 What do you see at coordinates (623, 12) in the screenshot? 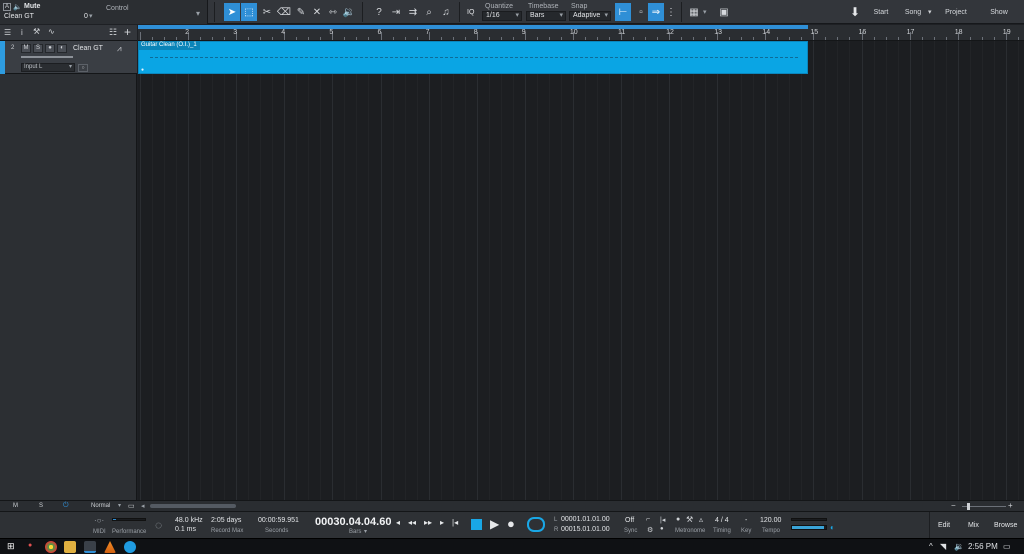
I see `snap-toggle-icon: ⊢` at bounding box center [623, 12].